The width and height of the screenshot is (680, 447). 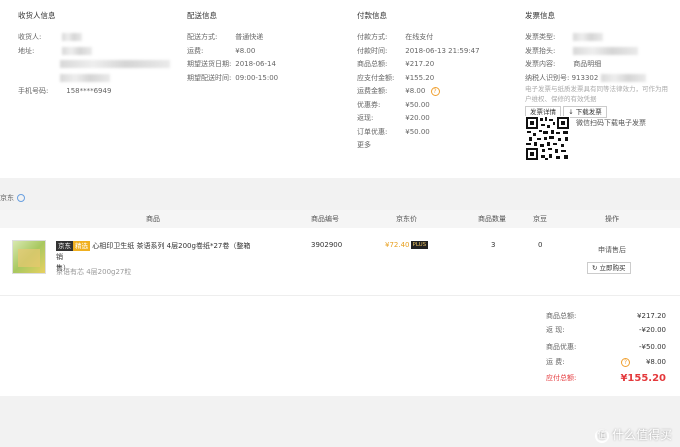 I want to click on invoice-taxid-label: 纳税人识别号:, so click(x=547, y=77).